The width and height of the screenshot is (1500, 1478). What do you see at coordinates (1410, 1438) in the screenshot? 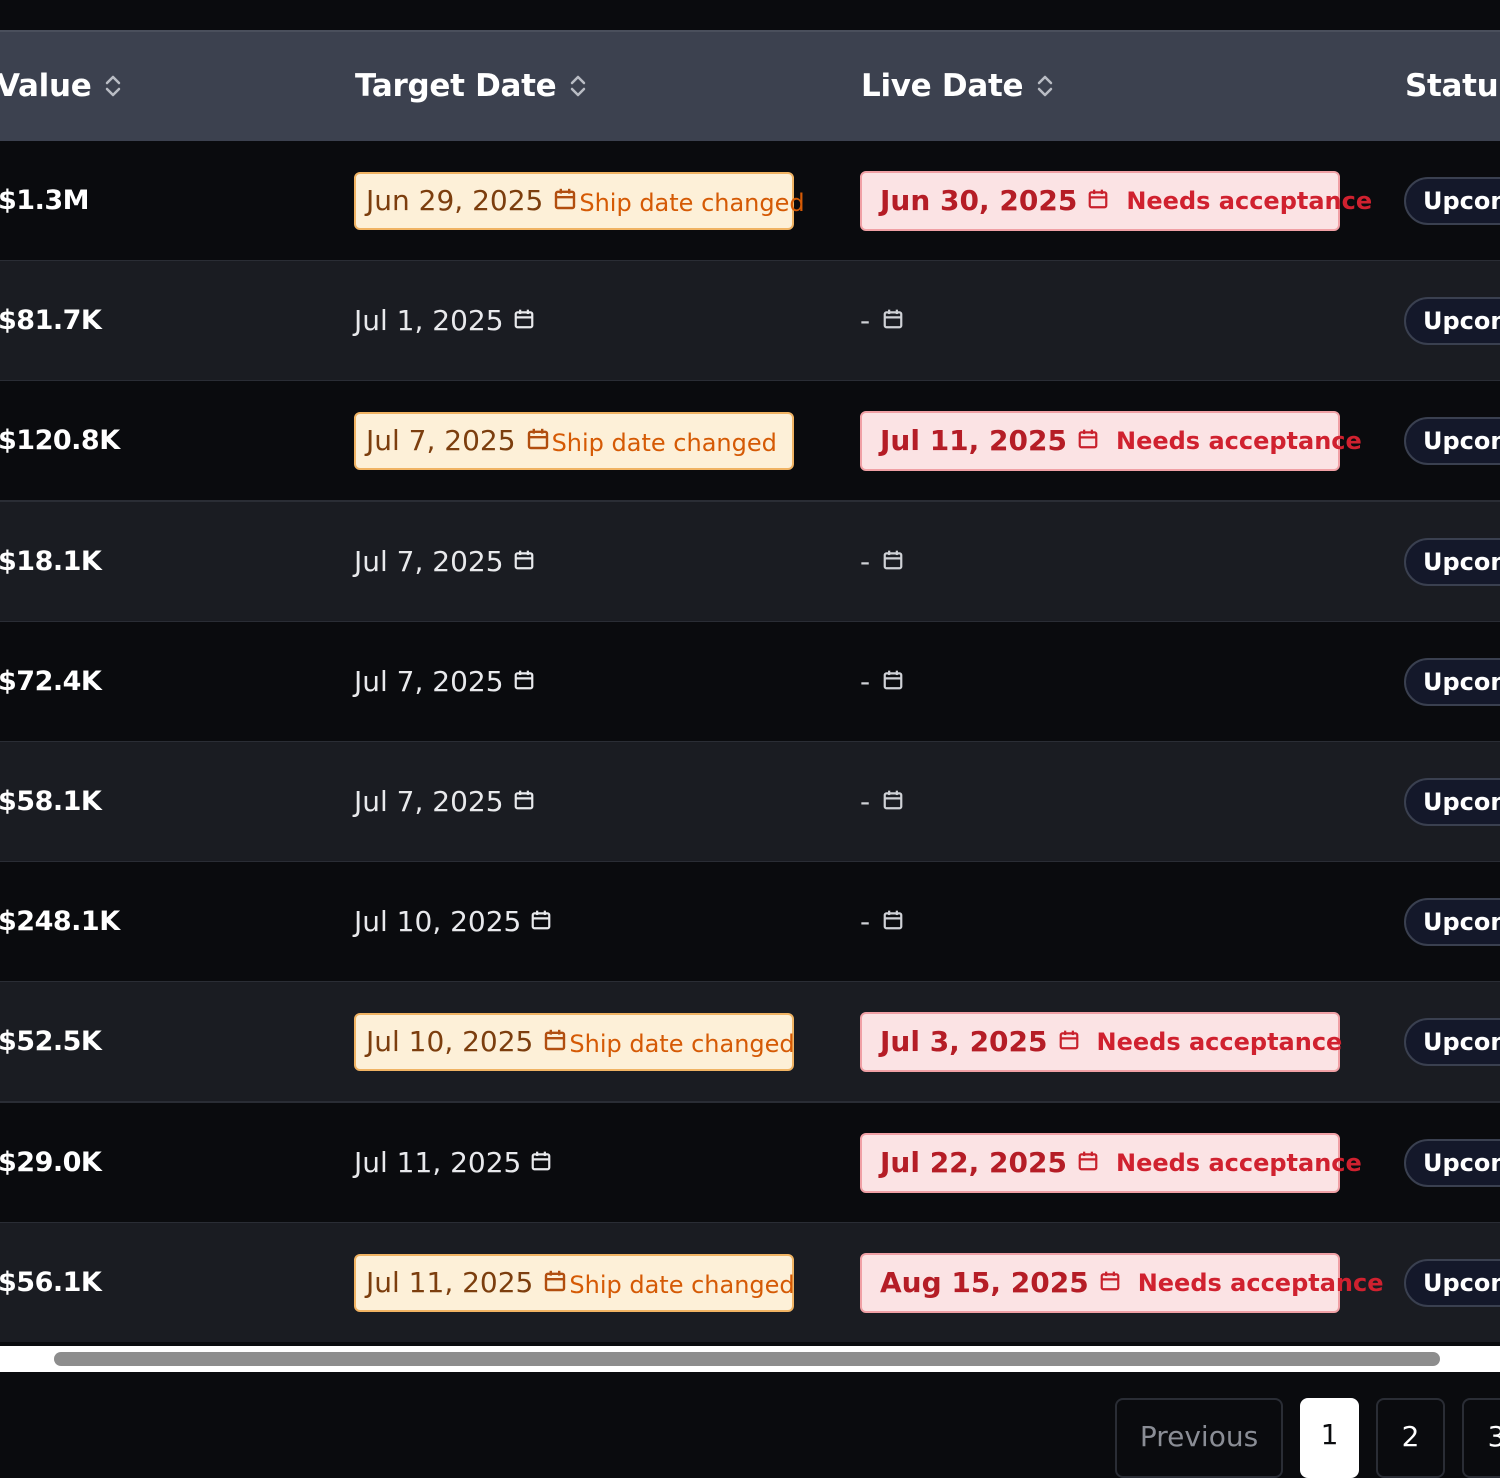
I see `page-2-button: 2` at bounding box center [1410, 1438].